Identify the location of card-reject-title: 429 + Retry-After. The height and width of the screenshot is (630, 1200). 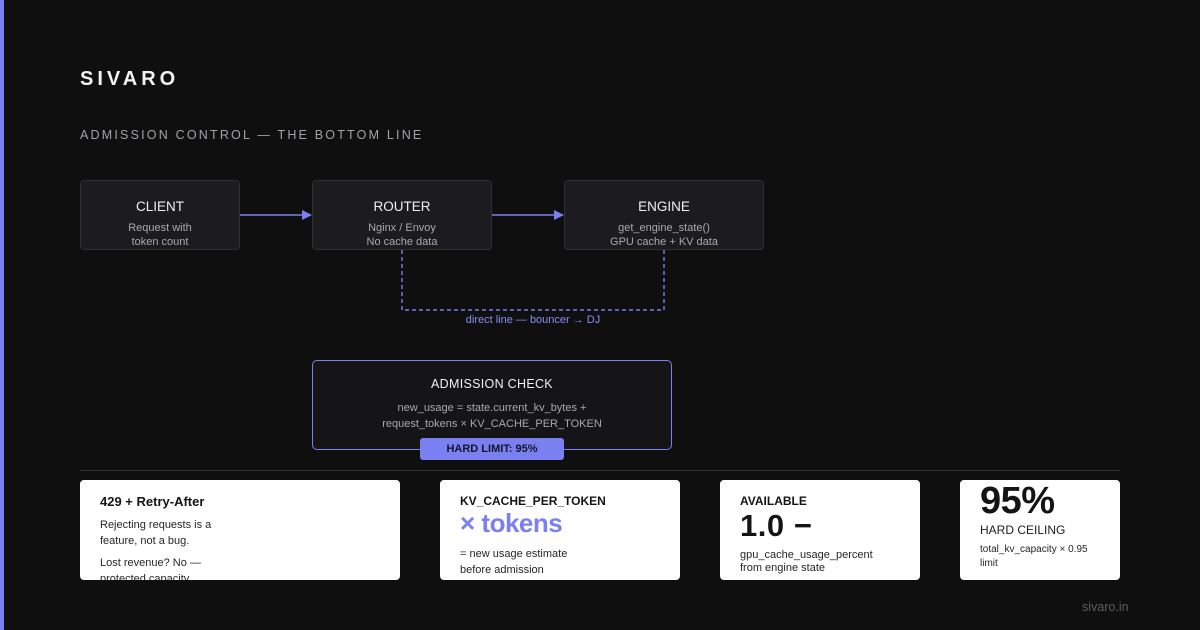
(152, 501).